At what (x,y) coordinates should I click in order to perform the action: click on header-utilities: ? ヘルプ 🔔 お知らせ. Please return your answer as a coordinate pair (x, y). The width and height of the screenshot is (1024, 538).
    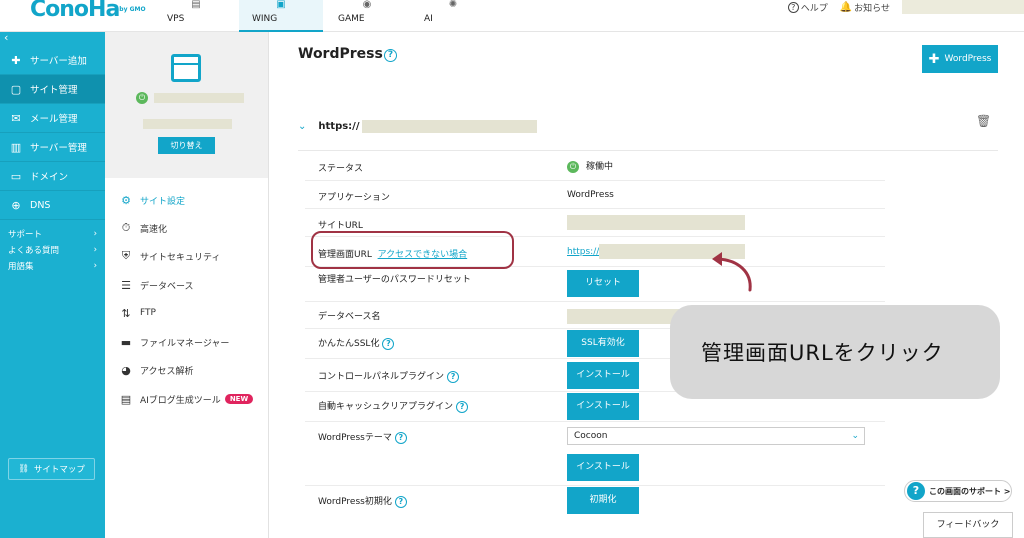
    Looking at the image, I should click on (905, 7).